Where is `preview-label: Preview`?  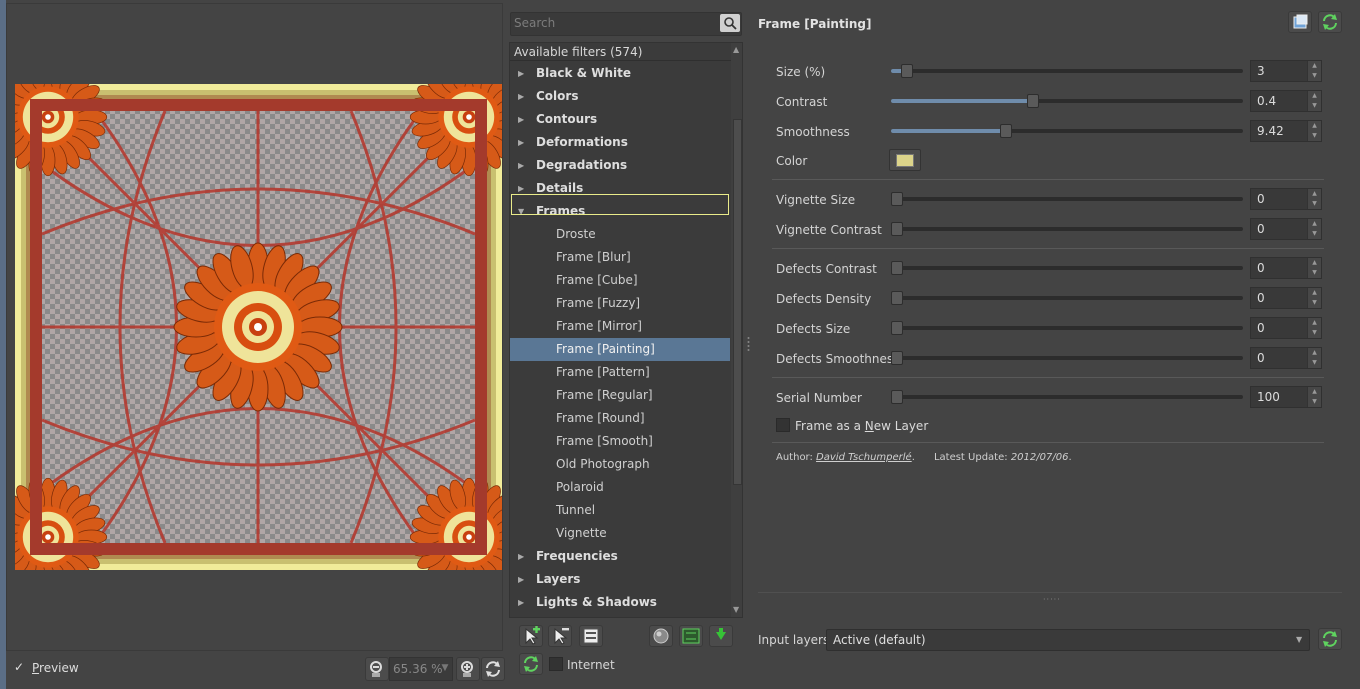
preview-label: Preview is located at coordinates (55, 668).